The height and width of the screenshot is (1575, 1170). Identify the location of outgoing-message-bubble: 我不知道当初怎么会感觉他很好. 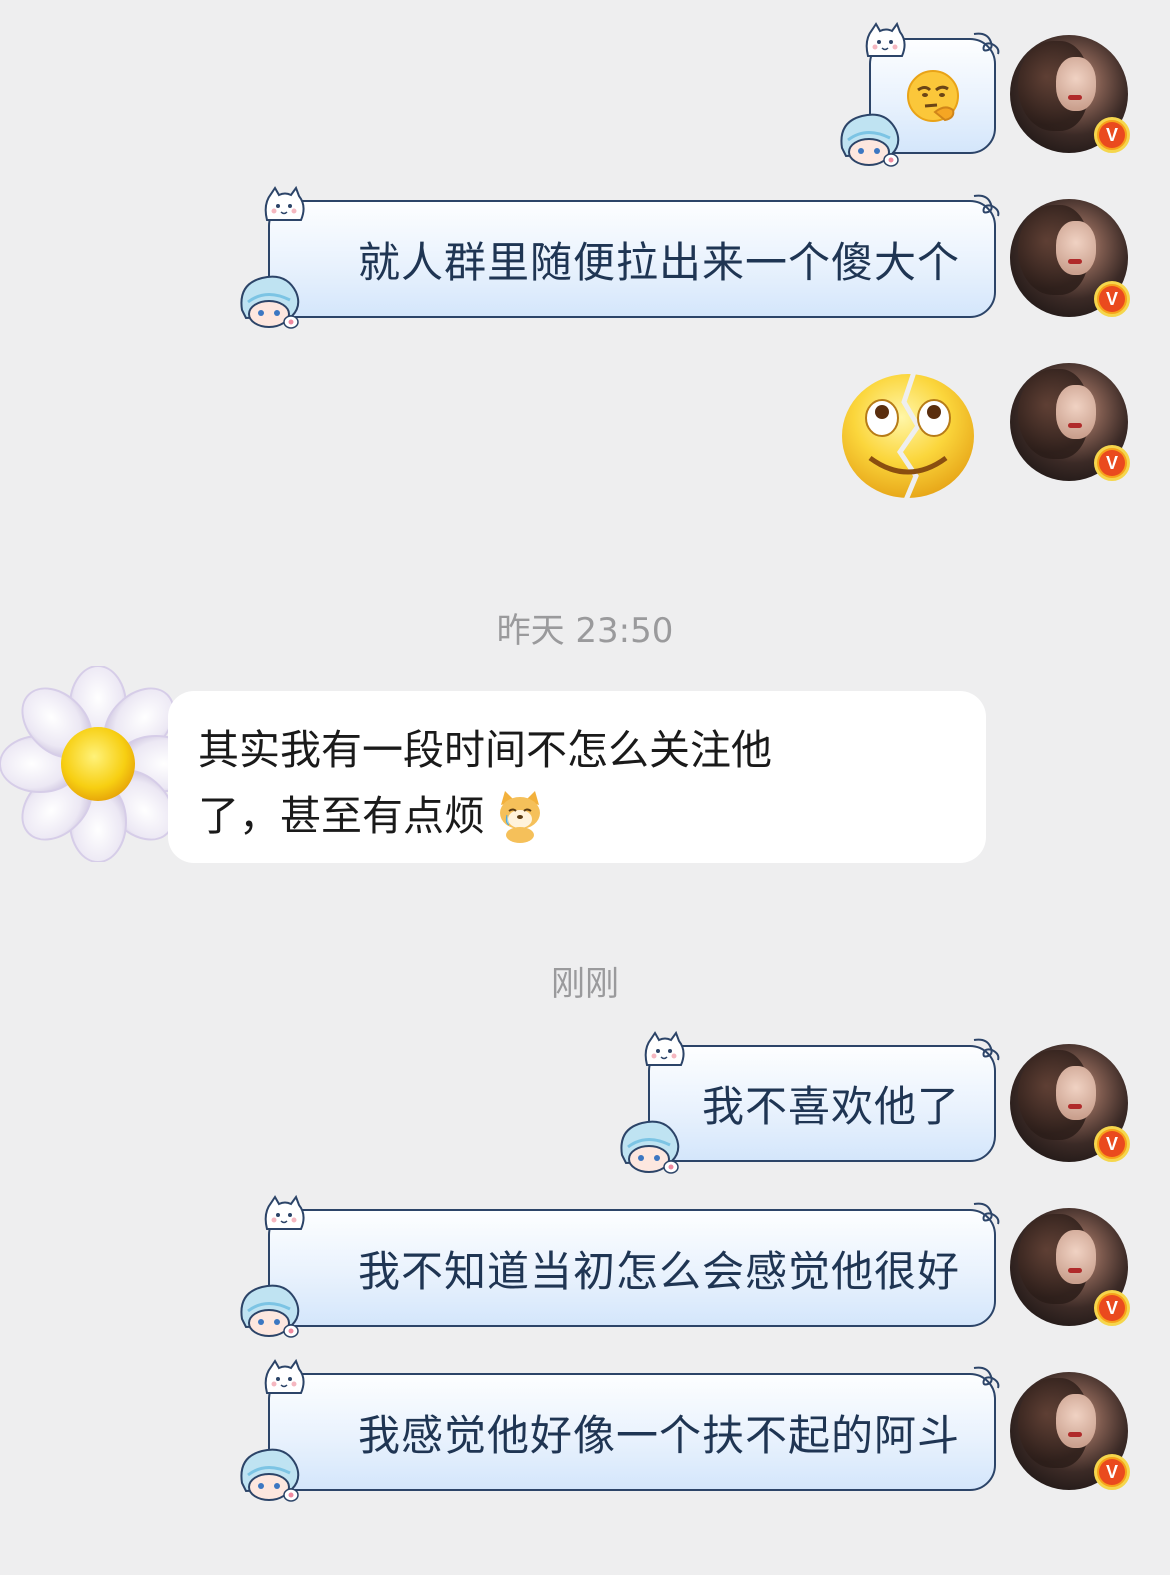
(632, 1268).